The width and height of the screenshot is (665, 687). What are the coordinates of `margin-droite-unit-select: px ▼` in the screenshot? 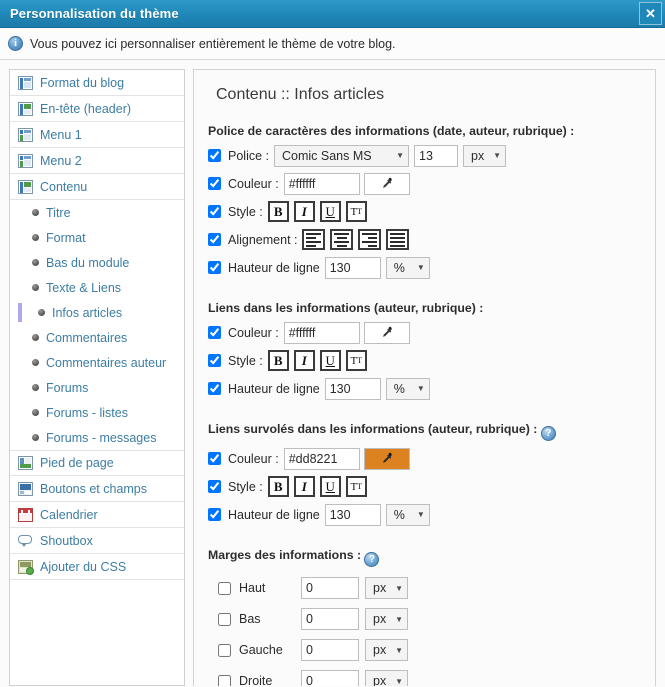 It's located at (386, 678).